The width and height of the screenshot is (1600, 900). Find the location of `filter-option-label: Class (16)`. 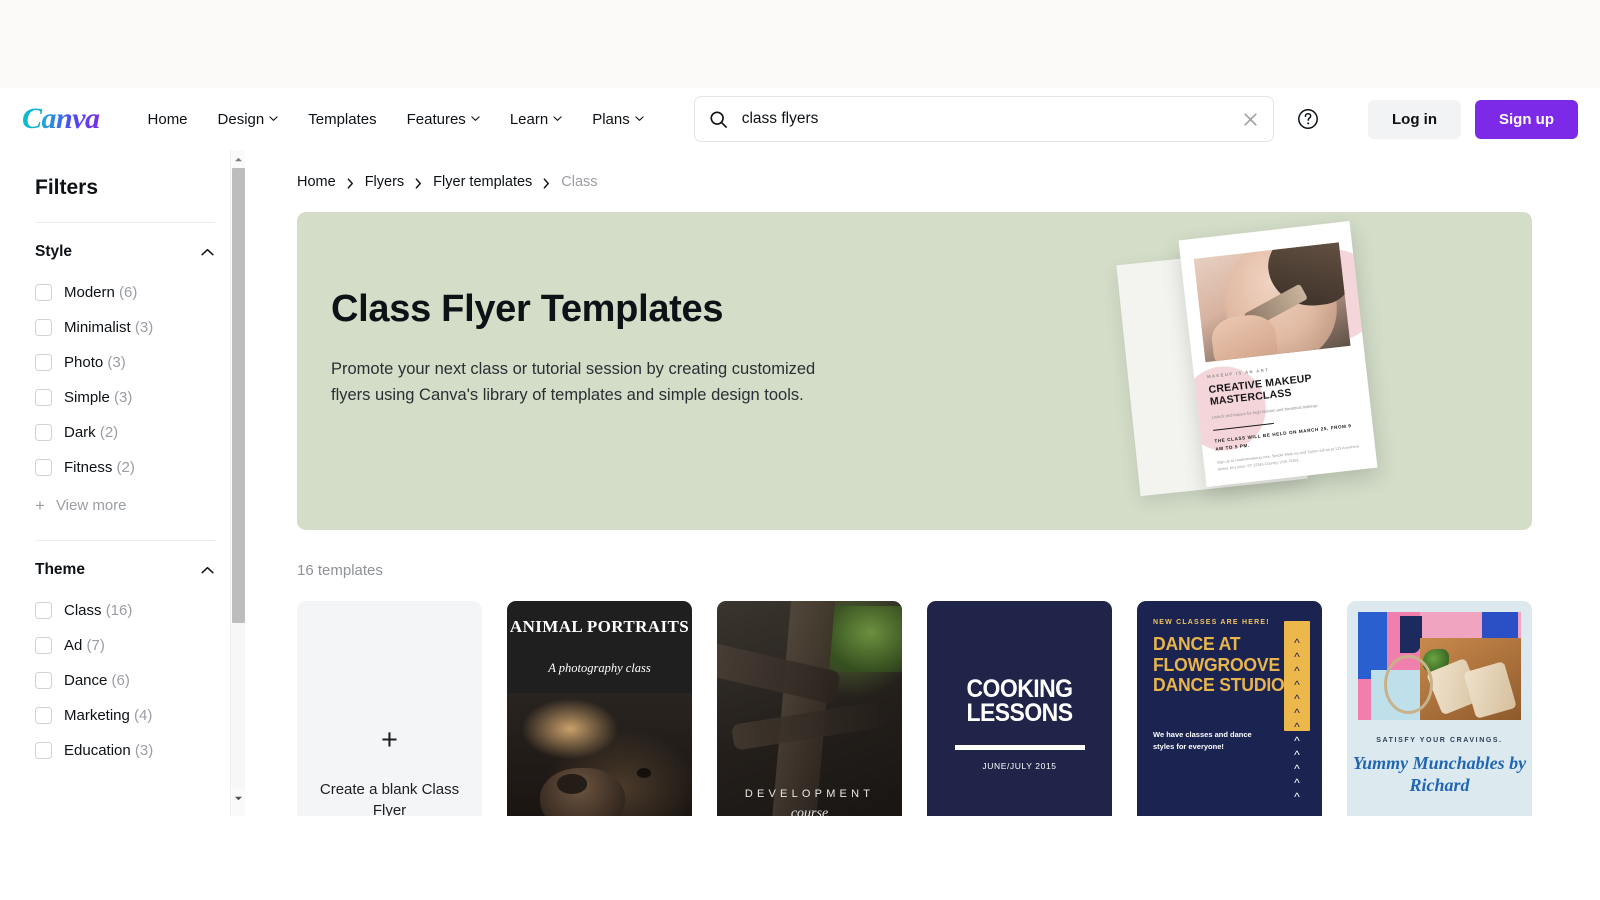

filter-option-label: Class (16) is located at coordinates (98, 610).